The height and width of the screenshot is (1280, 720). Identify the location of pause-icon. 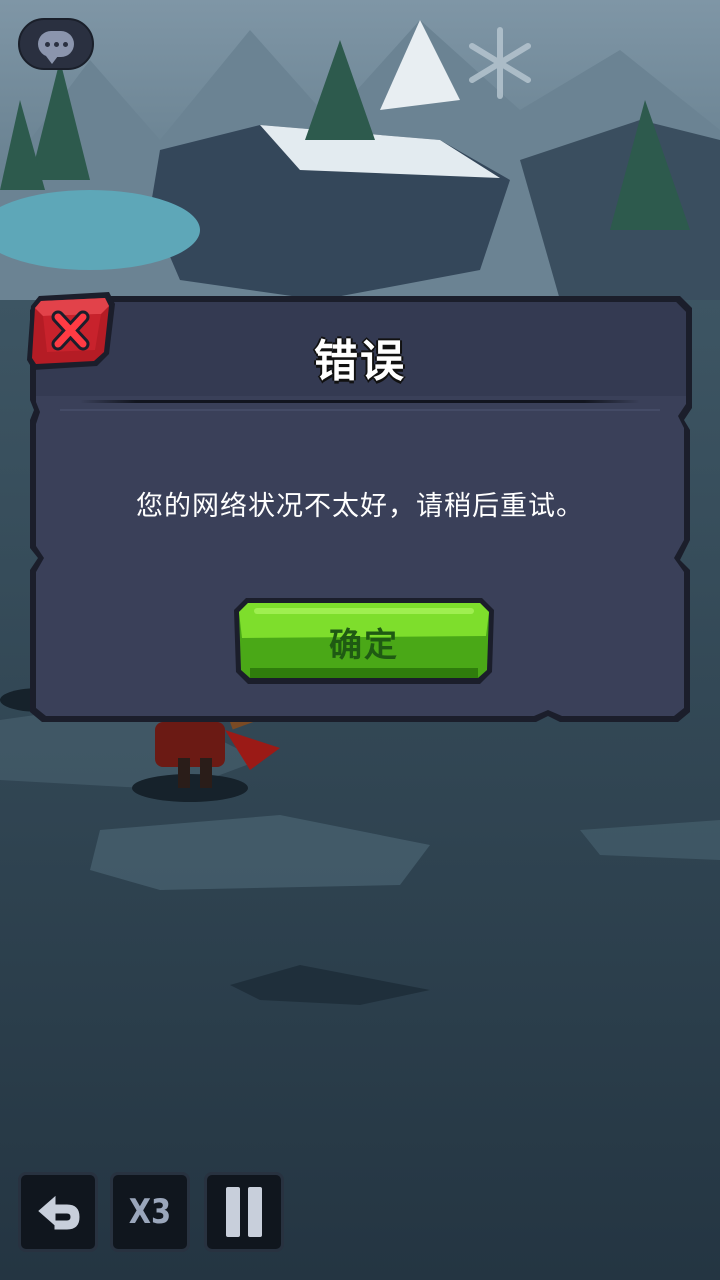
(244, 1212).